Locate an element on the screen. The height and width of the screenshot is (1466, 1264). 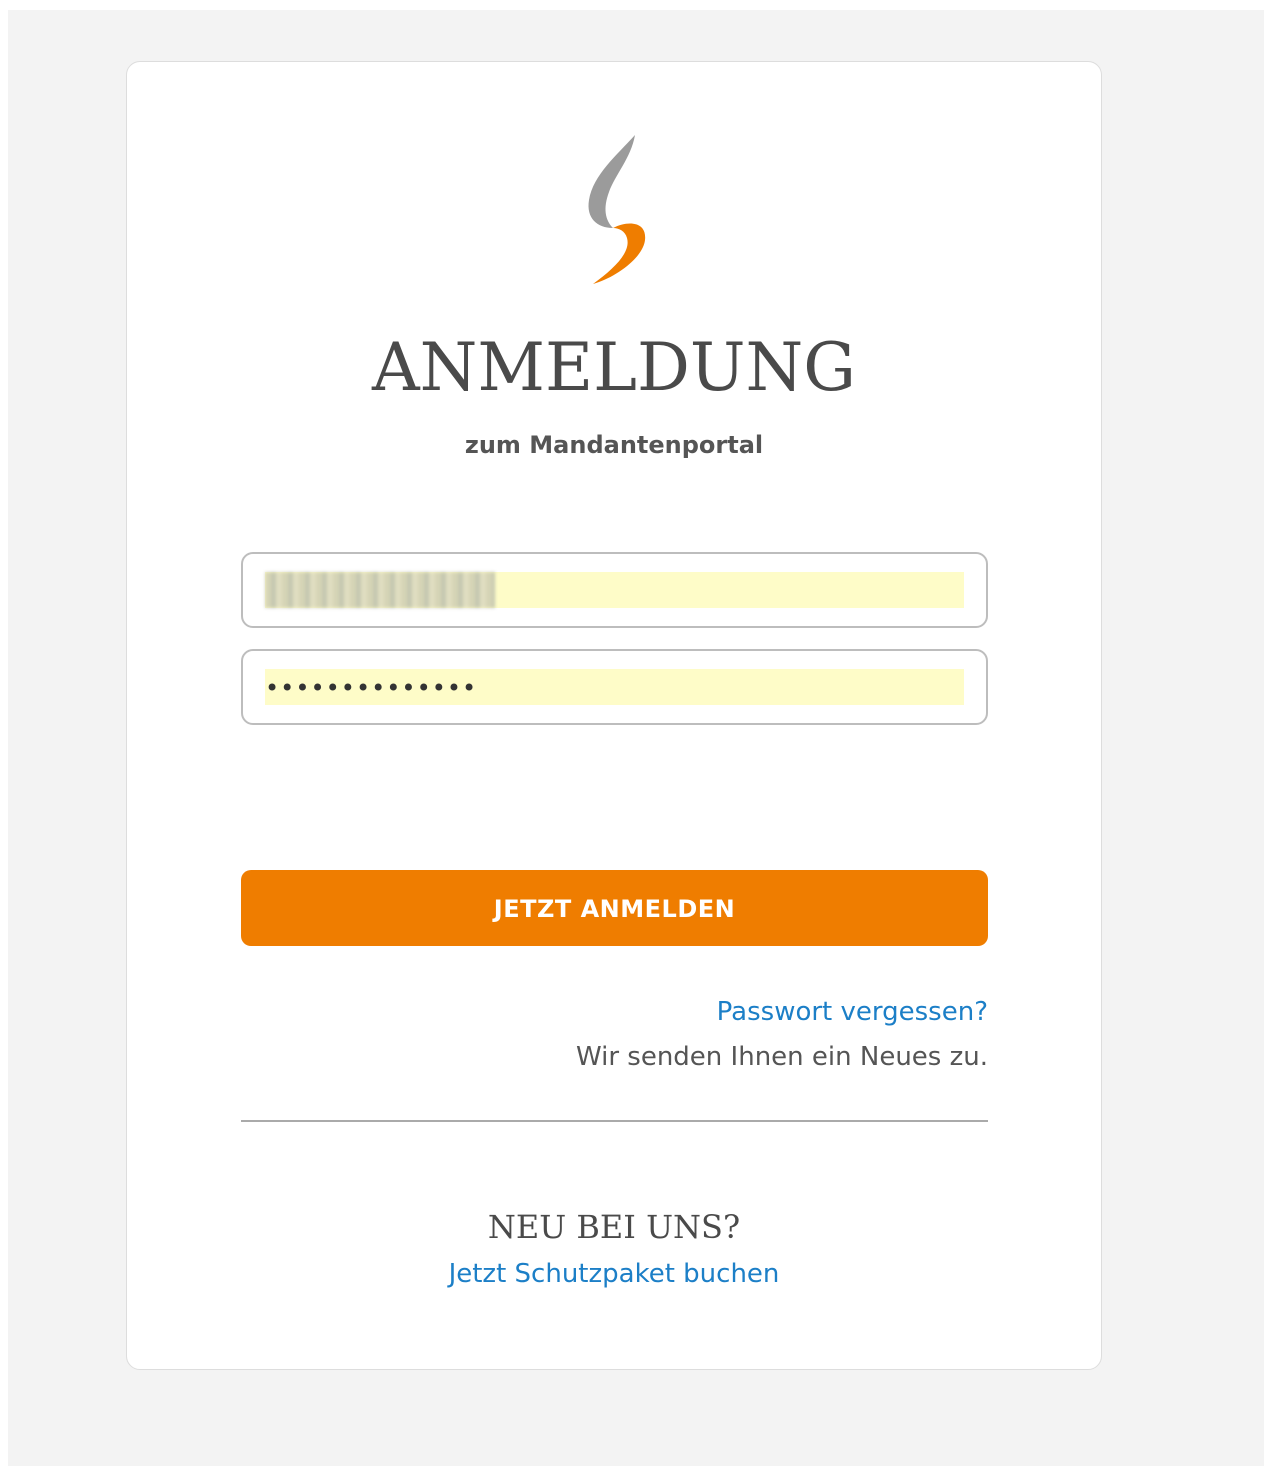
book-package-link: Jetzt Schutzpaket buchen is located at coordinates (614, 1274).